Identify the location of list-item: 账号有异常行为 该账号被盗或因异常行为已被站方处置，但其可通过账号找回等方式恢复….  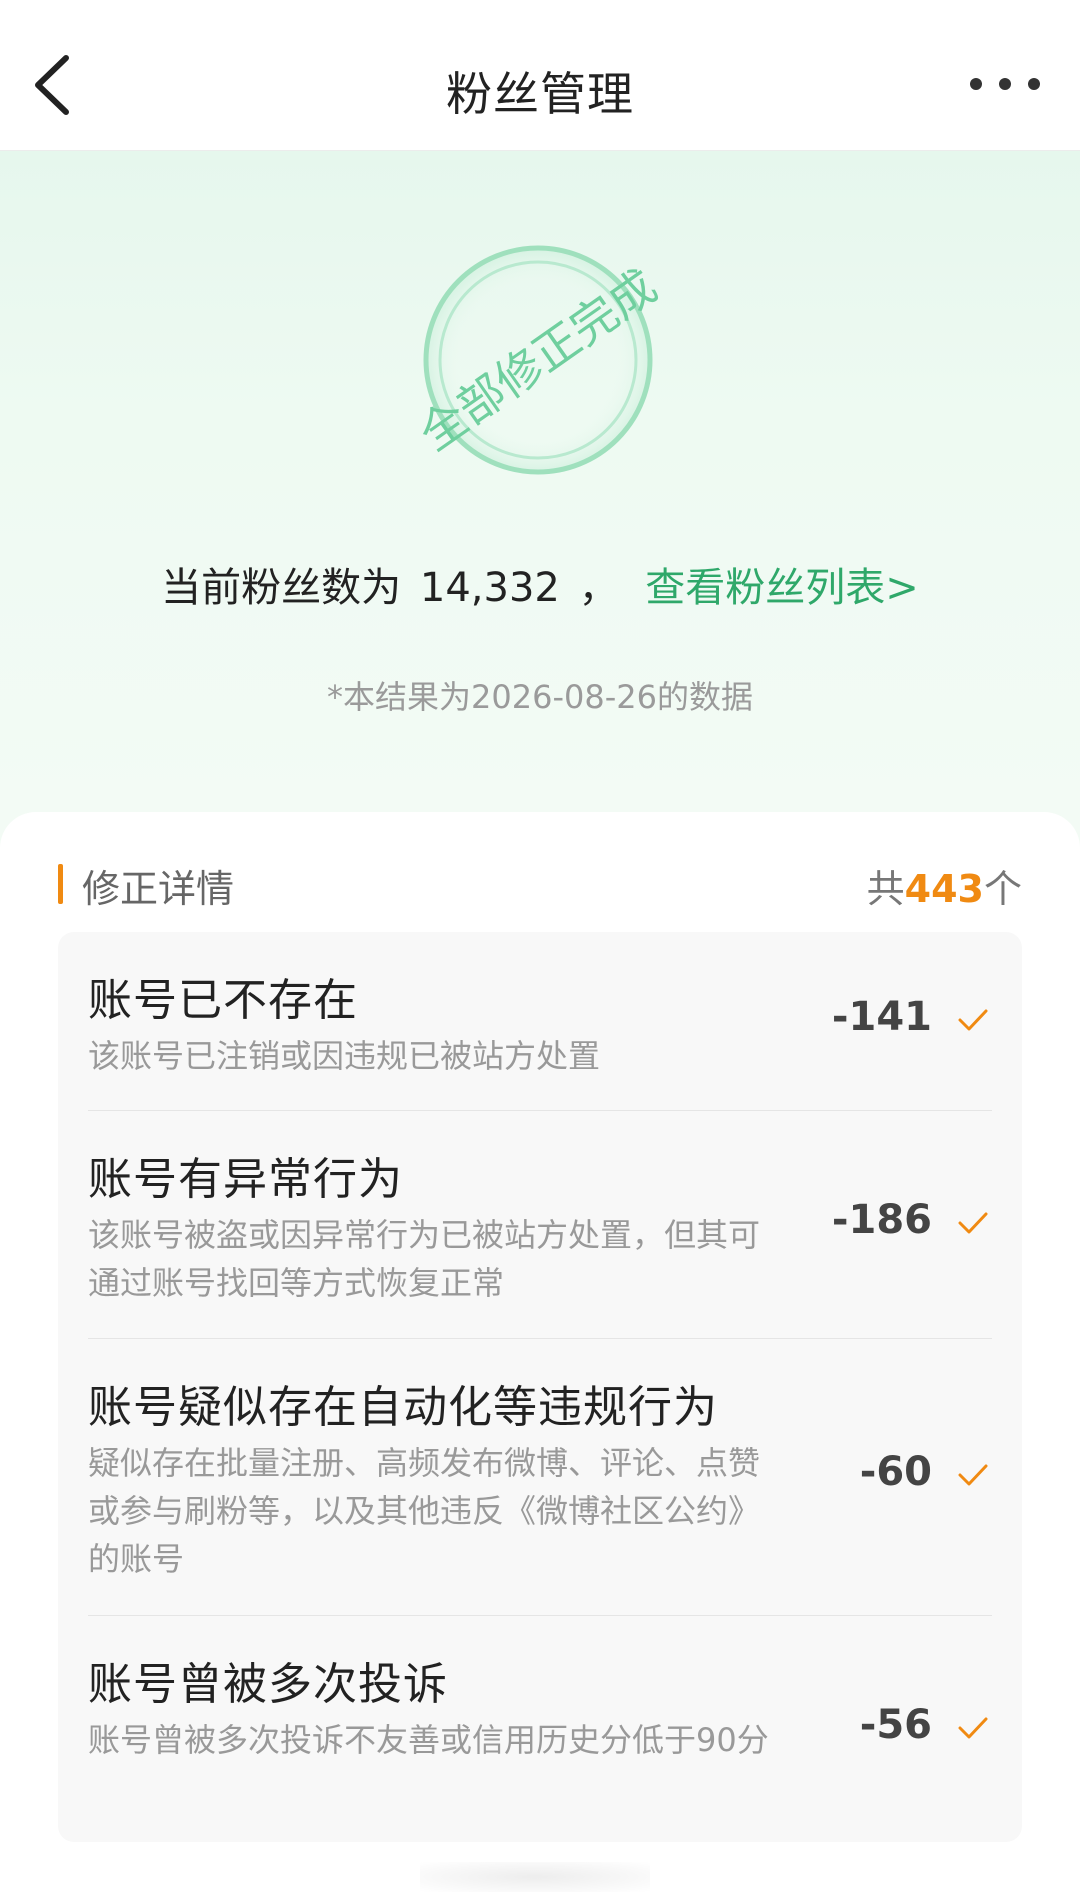
(540, 1224).